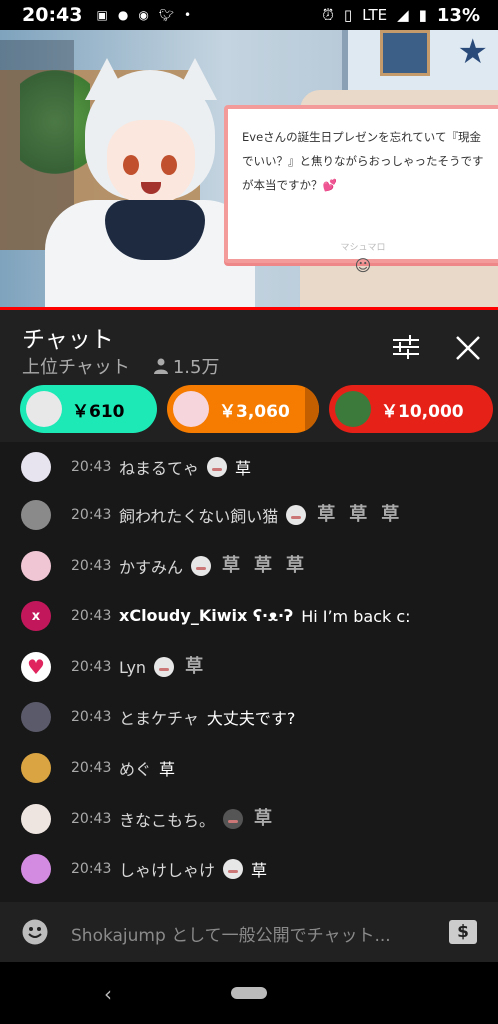  I want to click on list-item: 20:43 めぐ 草, so click(249, 768).